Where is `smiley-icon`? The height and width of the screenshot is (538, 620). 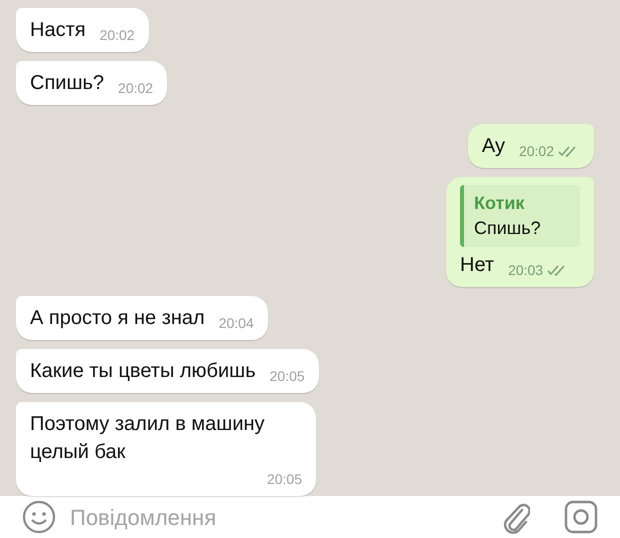
smiley-icon is located at coordinates (39, 517).